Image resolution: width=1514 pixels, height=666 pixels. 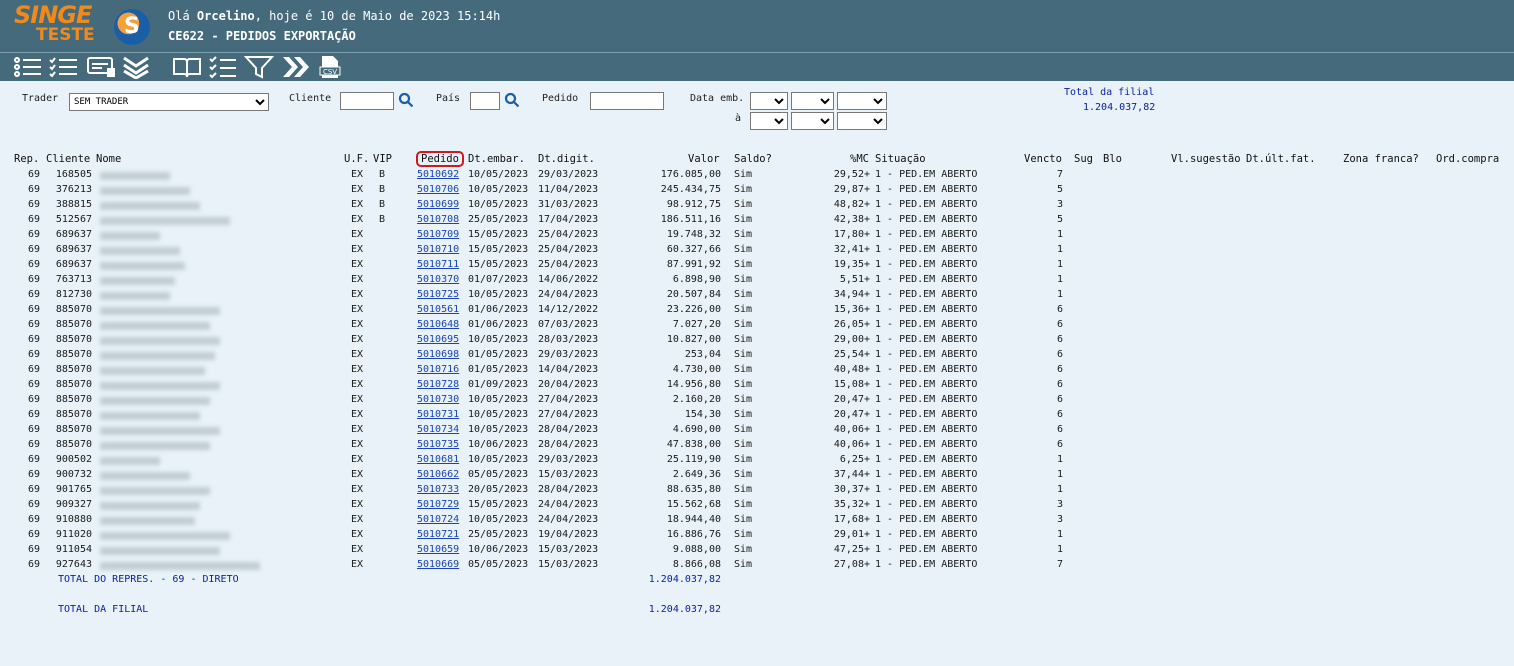 I want to click on cell-pedido-link: 5010692, so click(x=438, y=174).